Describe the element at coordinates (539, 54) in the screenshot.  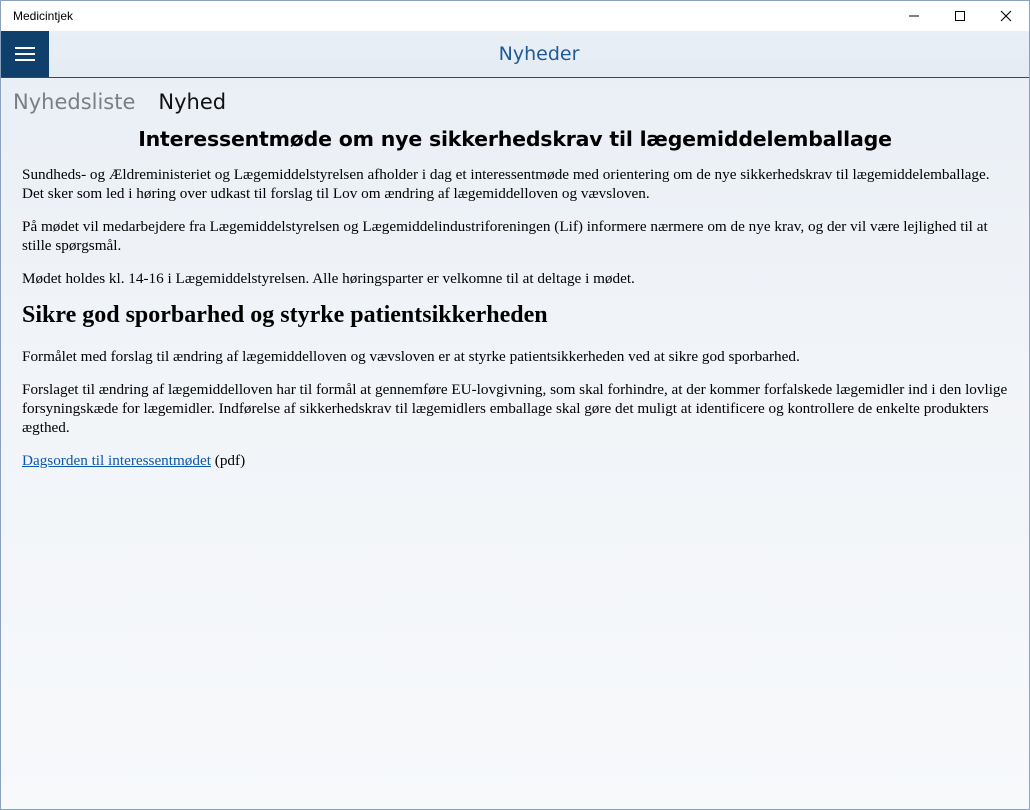
I see `page-title: Nyheder` at that location.